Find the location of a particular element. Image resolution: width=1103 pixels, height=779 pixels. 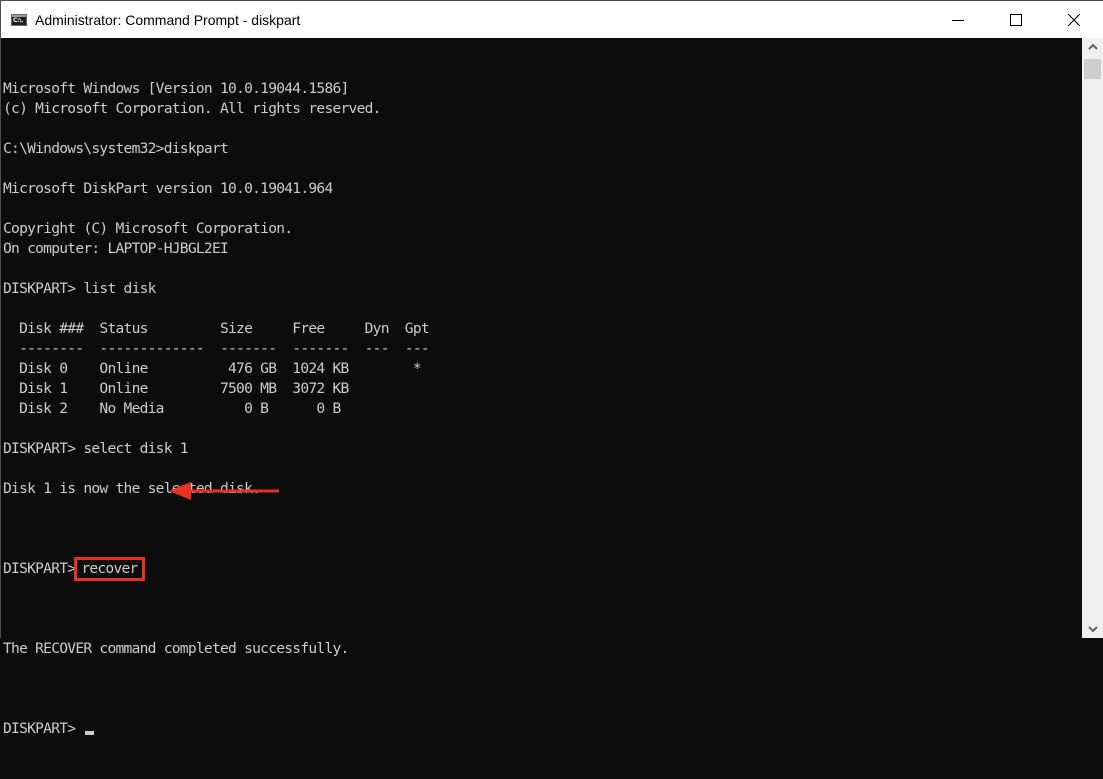

close-icon is located at coordinates (1074, 19).